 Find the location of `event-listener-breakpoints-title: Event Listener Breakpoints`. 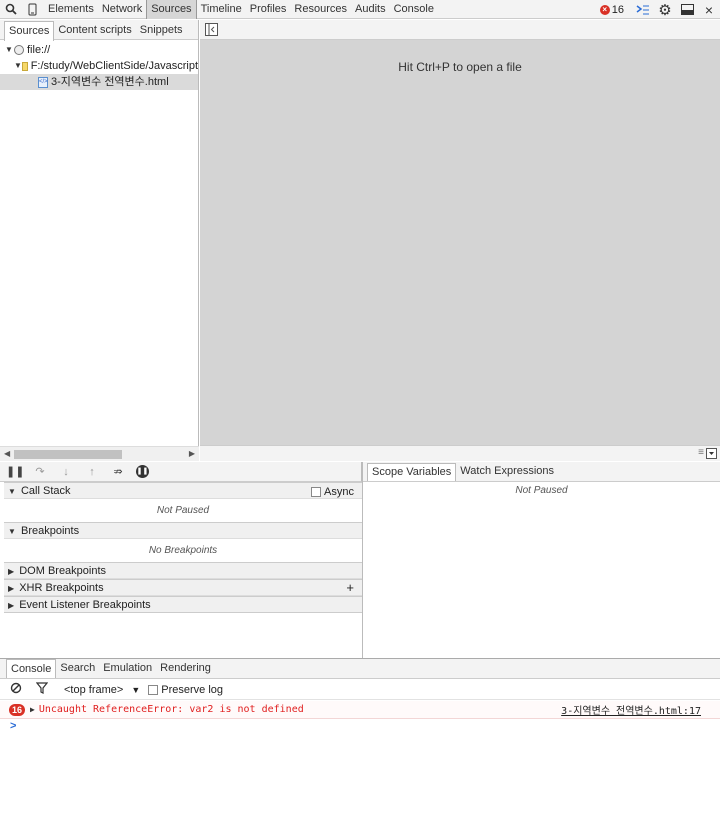

event-listener-breakpoints-title: Event Listener Breakpoints is located at coordinates (85, 605).